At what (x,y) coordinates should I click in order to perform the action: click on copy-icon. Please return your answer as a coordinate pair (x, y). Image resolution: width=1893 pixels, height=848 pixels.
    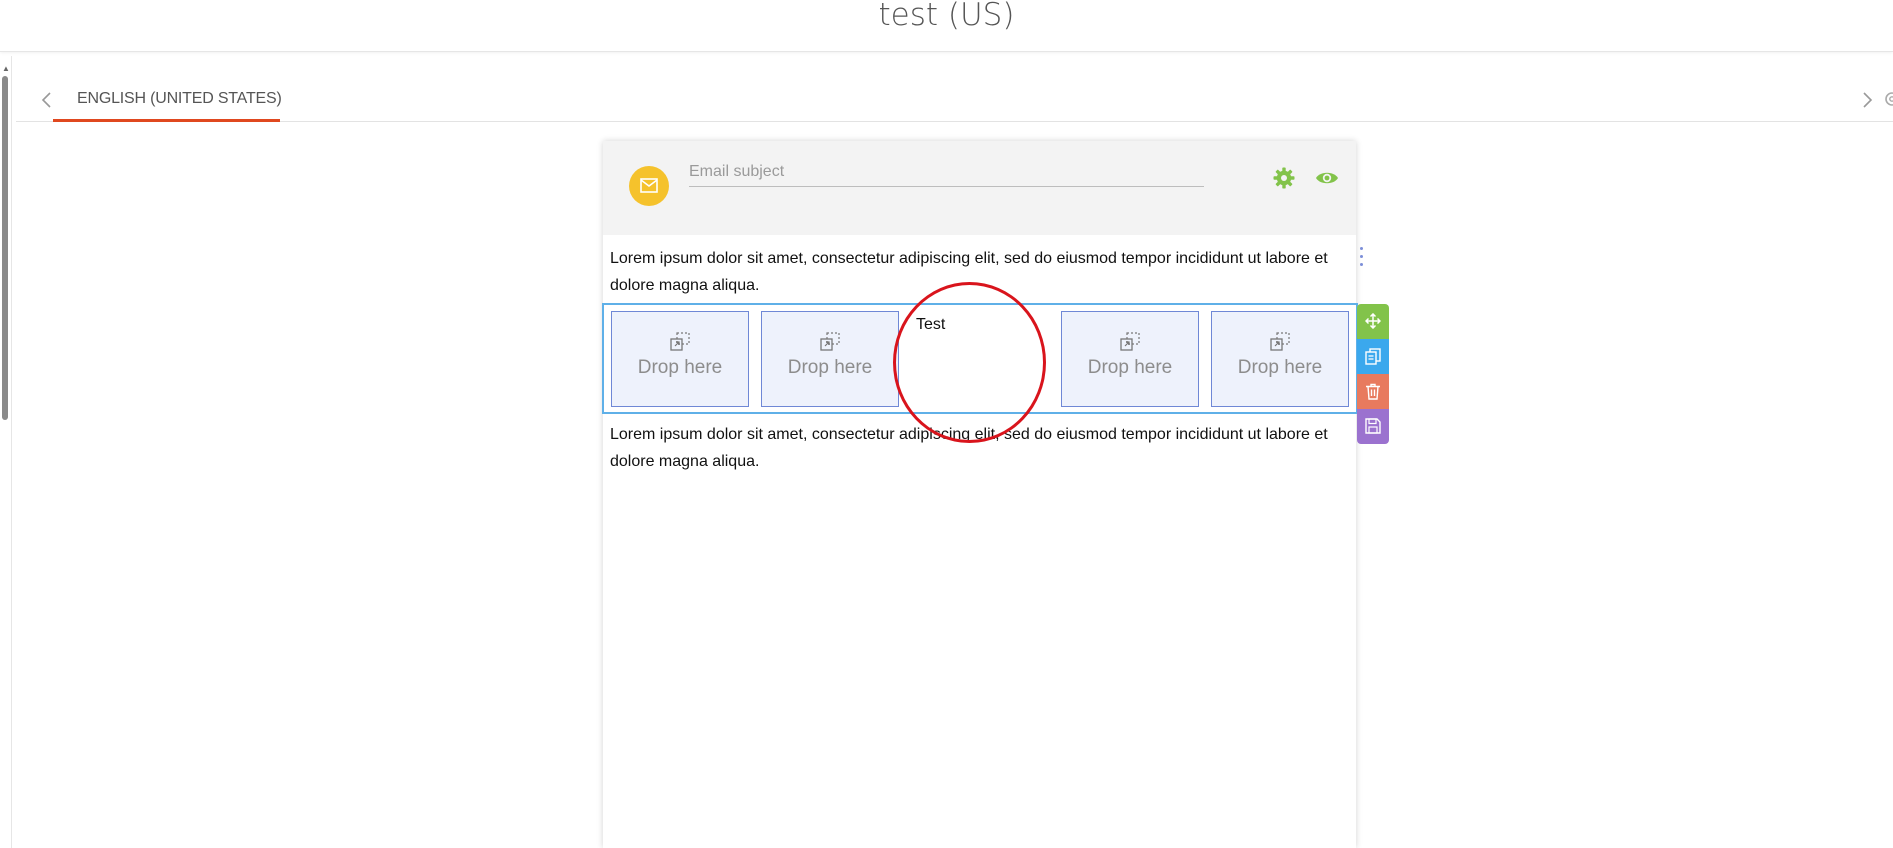
    Looking at the image, I should click on (1373, 356).